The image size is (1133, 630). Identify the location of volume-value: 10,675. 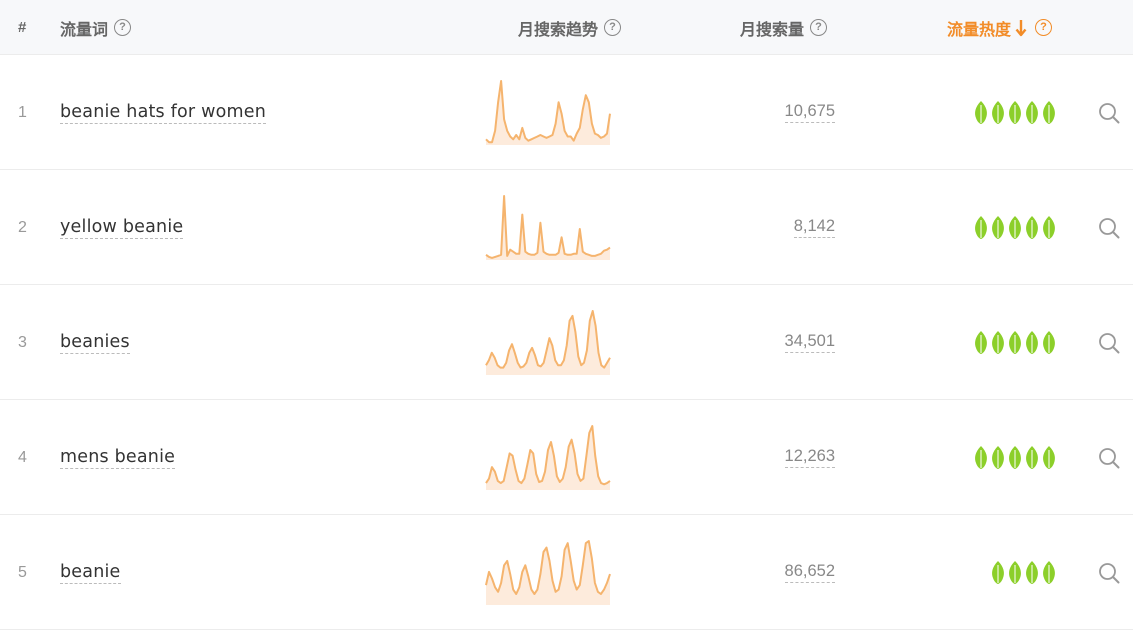
(809, 112).